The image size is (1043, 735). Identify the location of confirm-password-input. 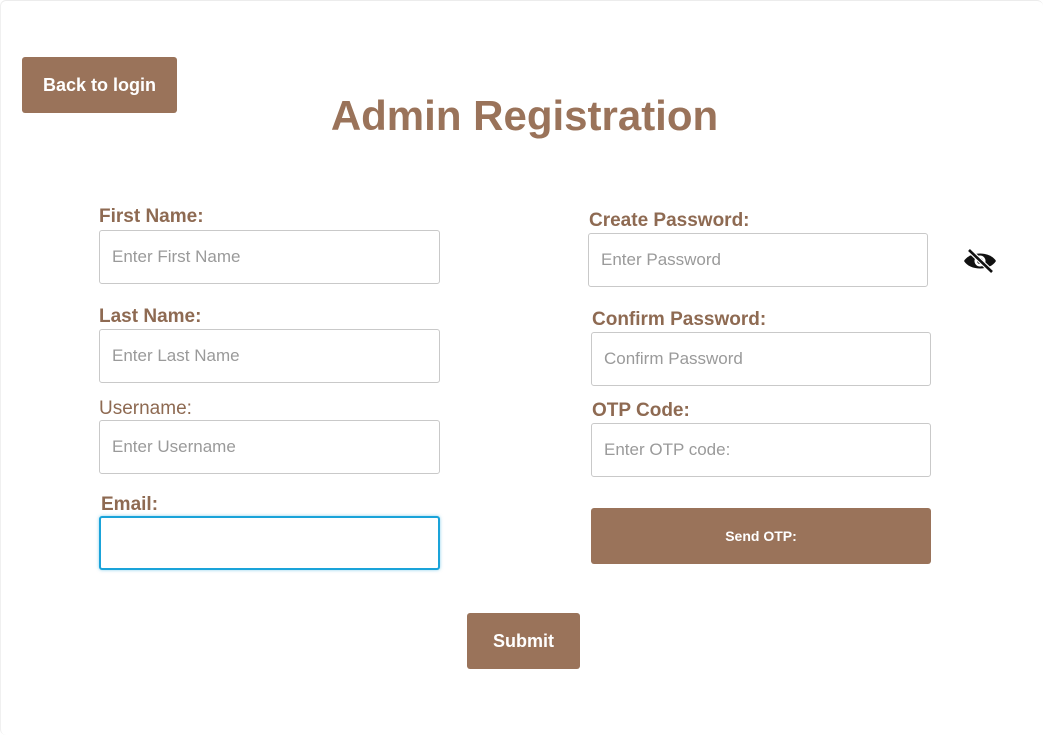
(761, 359).